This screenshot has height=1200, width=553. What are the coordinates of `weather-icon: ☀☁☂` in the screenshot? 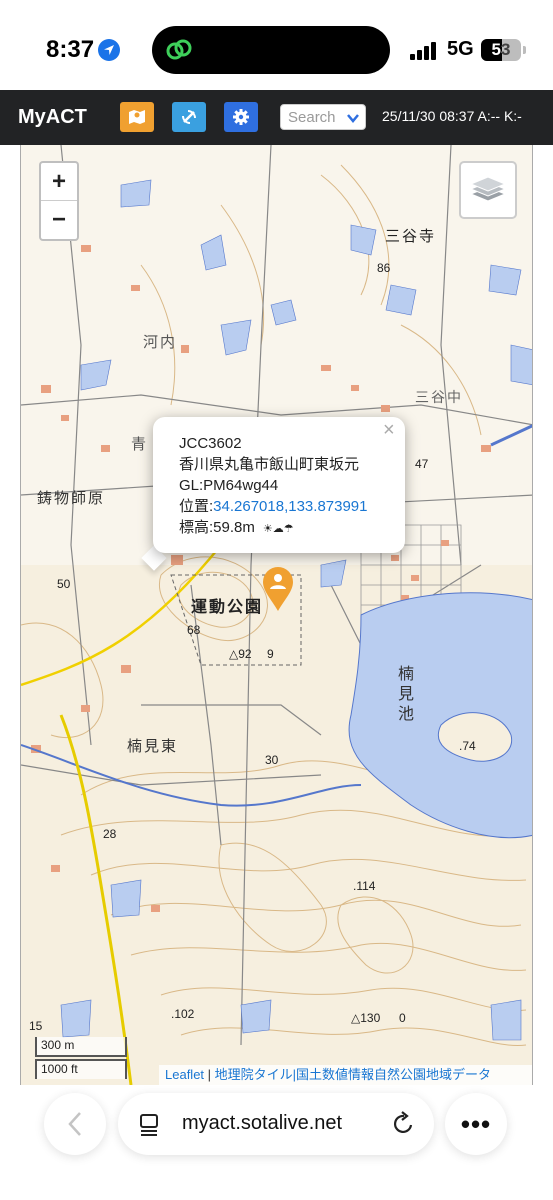 It's located at (278, 529).